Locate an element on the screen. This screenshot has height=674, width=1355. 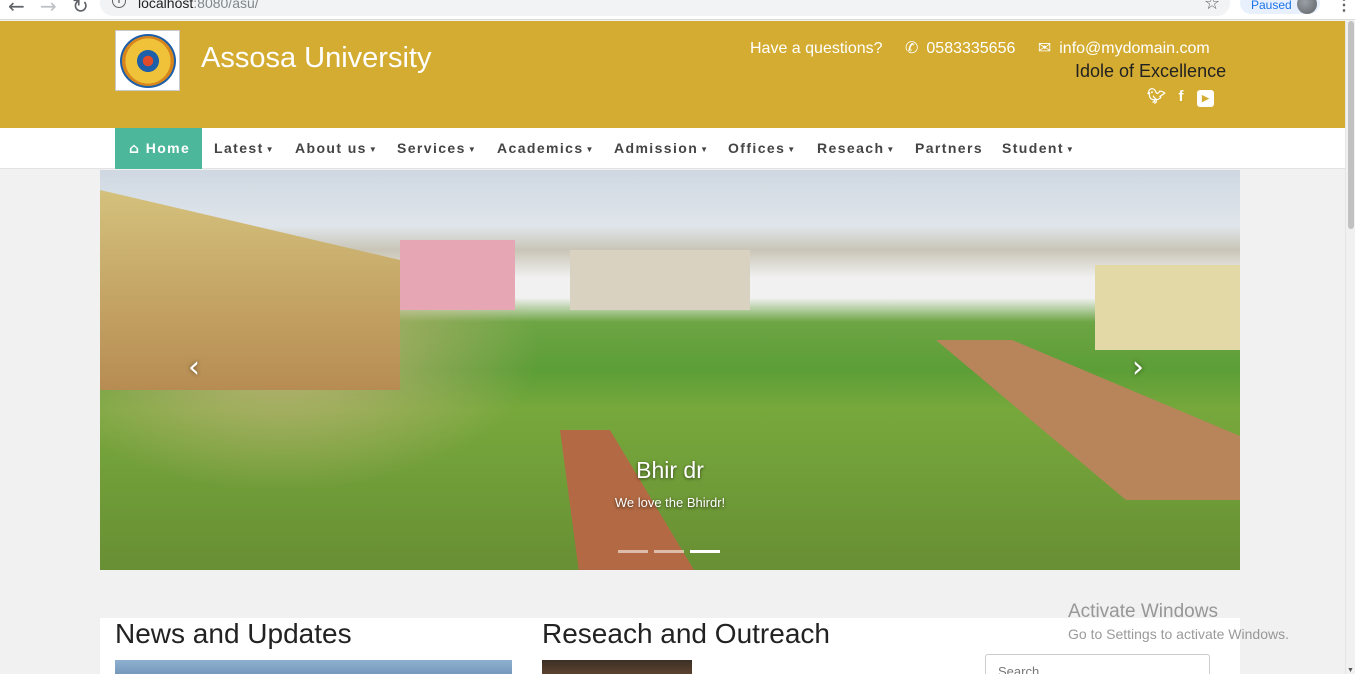
nav-item-label: About us is located at coordinates (331, 148).